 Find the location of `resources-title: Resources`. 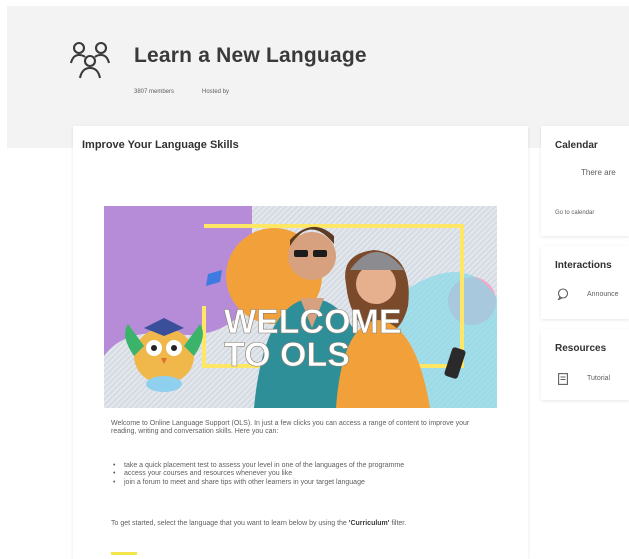

resources-title: Resources is located at coordinates (581, 348).